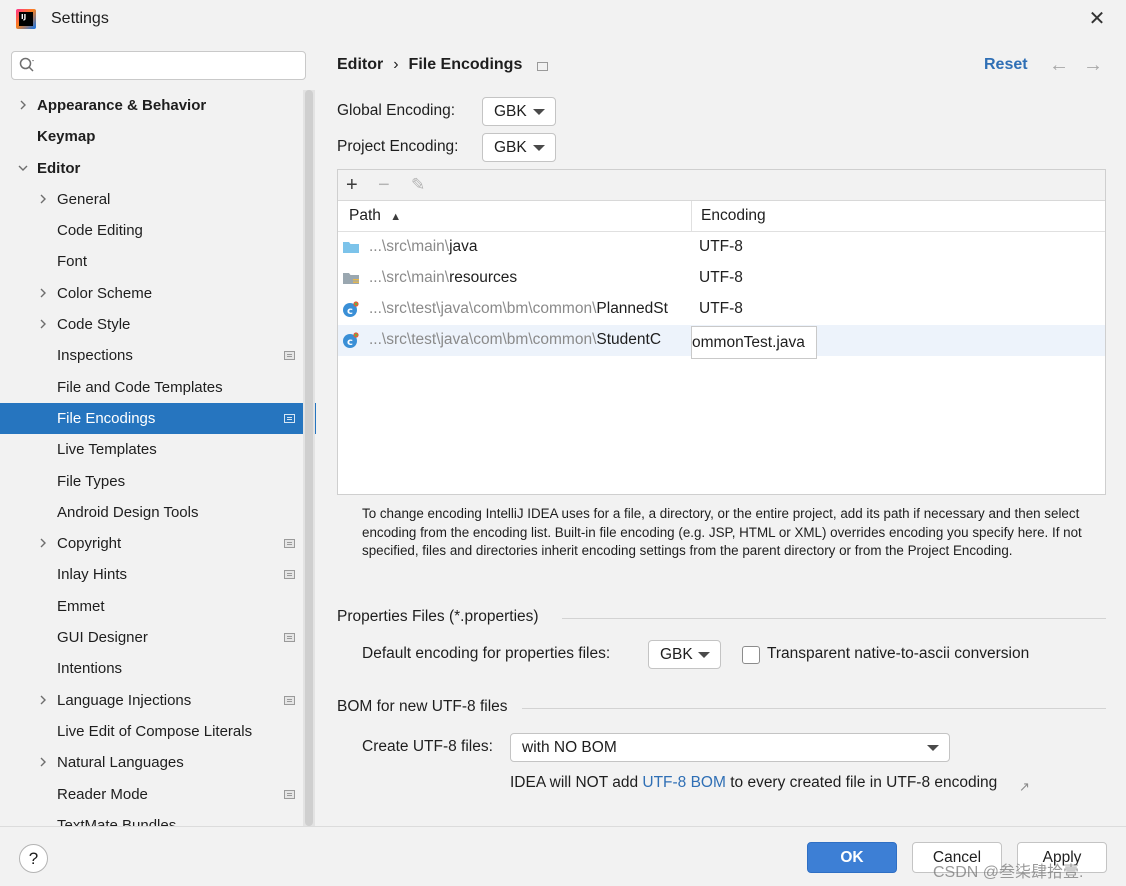 This screenshot has height=886, width=1126. Describe the element at coordinates (384, 185) in the screenshot. I see `remove-icon: −` at that location.